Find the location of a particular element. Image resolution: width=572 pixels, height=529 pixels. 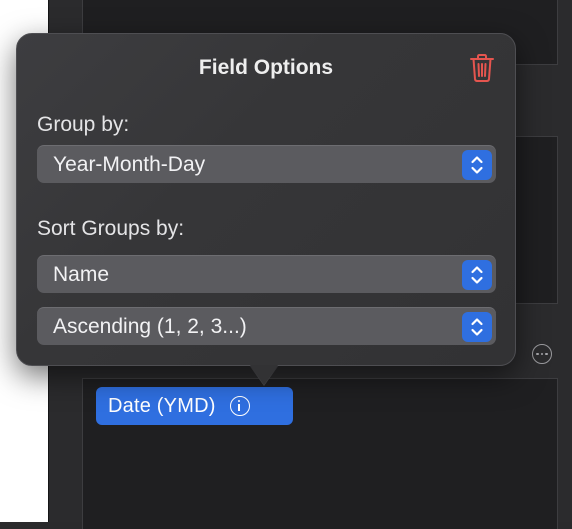

popover-arrow is located at coordinates (264, 375).